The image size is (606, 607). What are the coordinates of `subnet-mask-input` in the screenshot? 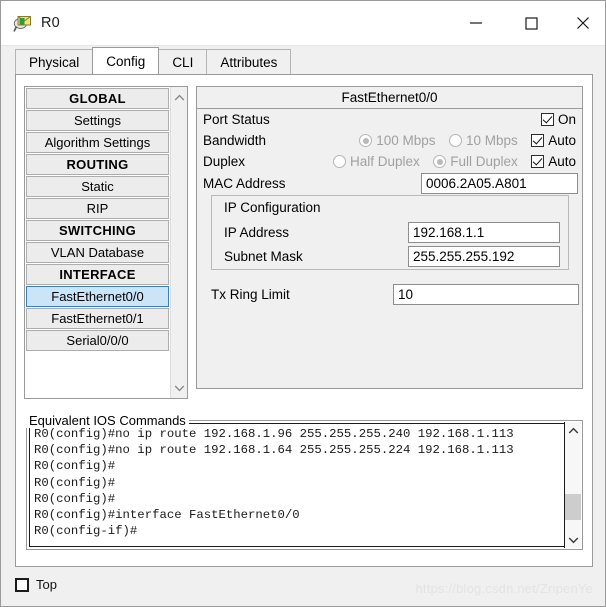 It's located at (484, 256).